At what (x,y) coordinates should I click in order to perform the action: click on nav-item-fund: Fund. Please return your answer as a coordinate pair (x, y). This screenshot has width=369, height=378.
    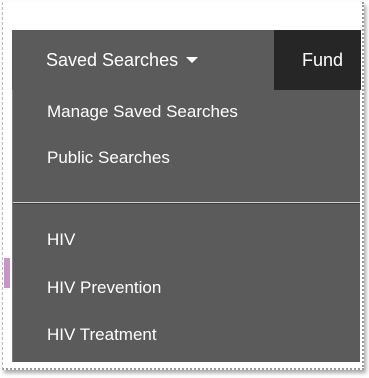
    Looking at the image, I should click on (332, 60).